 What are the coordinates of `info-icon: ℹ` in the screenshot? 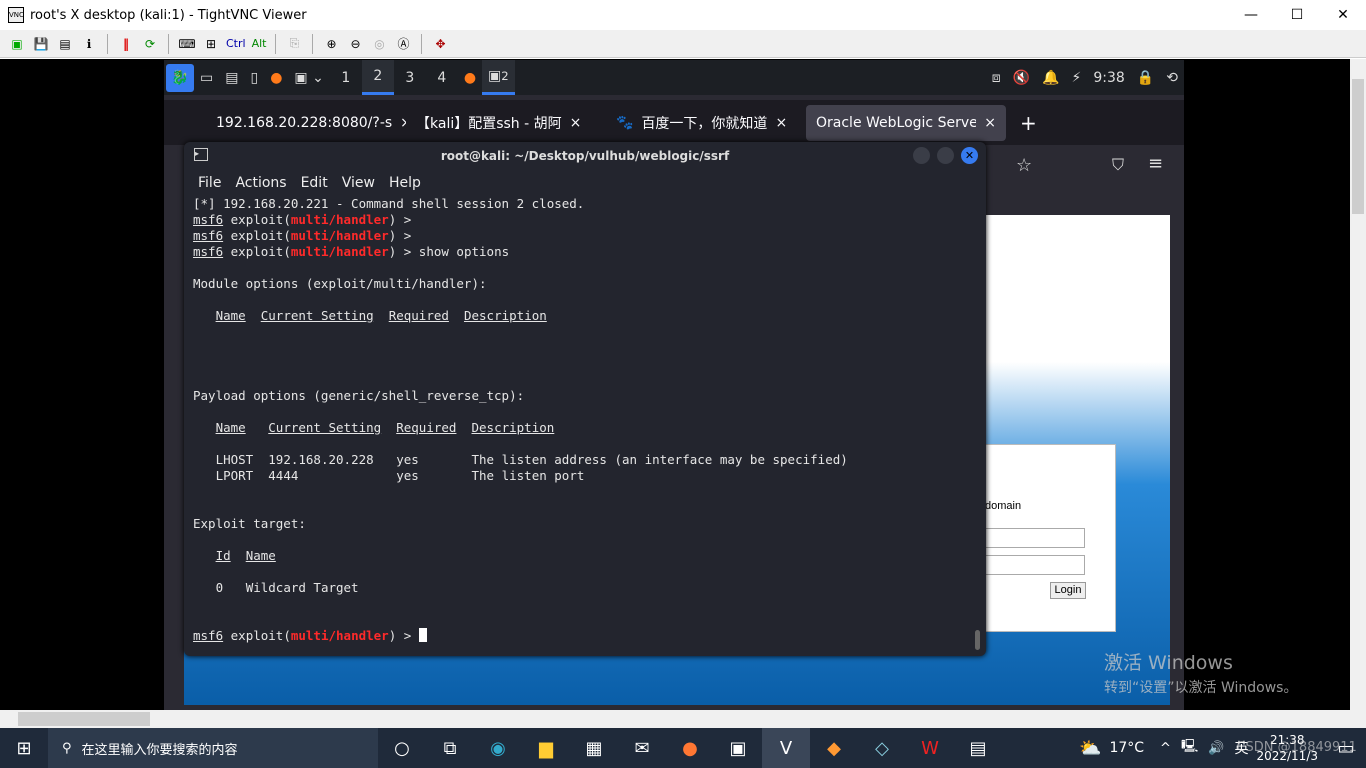 It's located at (89, 44).